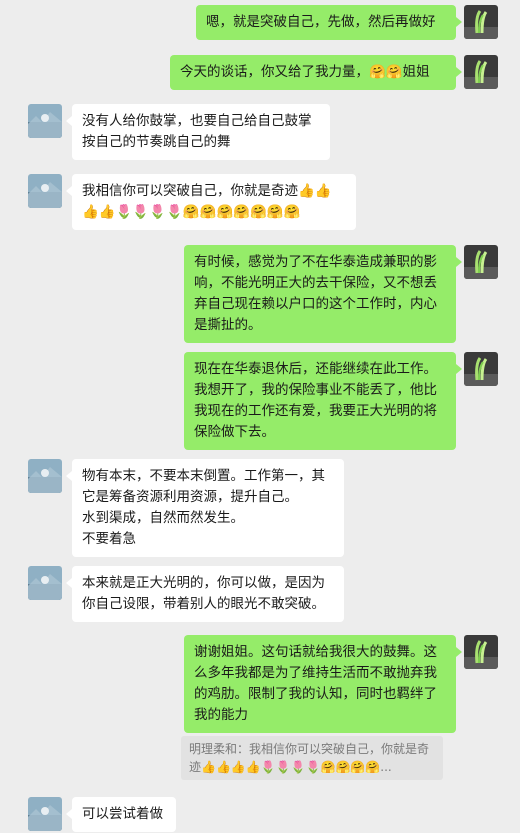 Image resolution: width=520 pixels, height=833 pixels. What do you see at coordinates (198, 132) in the screenshot?
I see `message-bubble-received: 没有人给你鼓掌，也要自己给自己鼓掌 按自己的节奏跳自己的舞` at bounding box center [198, 132].